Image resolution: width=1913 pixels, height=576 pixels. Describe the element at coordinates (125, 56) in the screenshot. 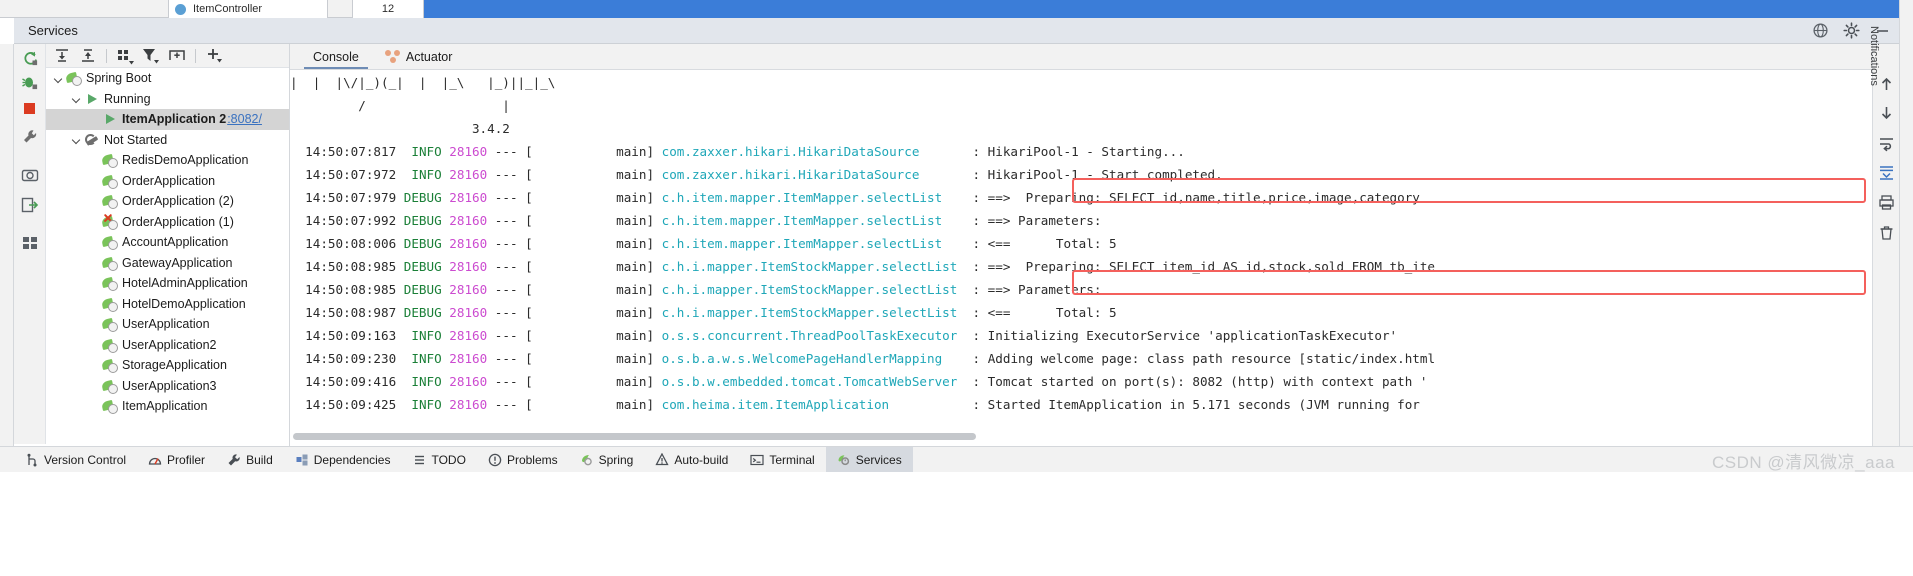

I see `group-by-icon` at that location.